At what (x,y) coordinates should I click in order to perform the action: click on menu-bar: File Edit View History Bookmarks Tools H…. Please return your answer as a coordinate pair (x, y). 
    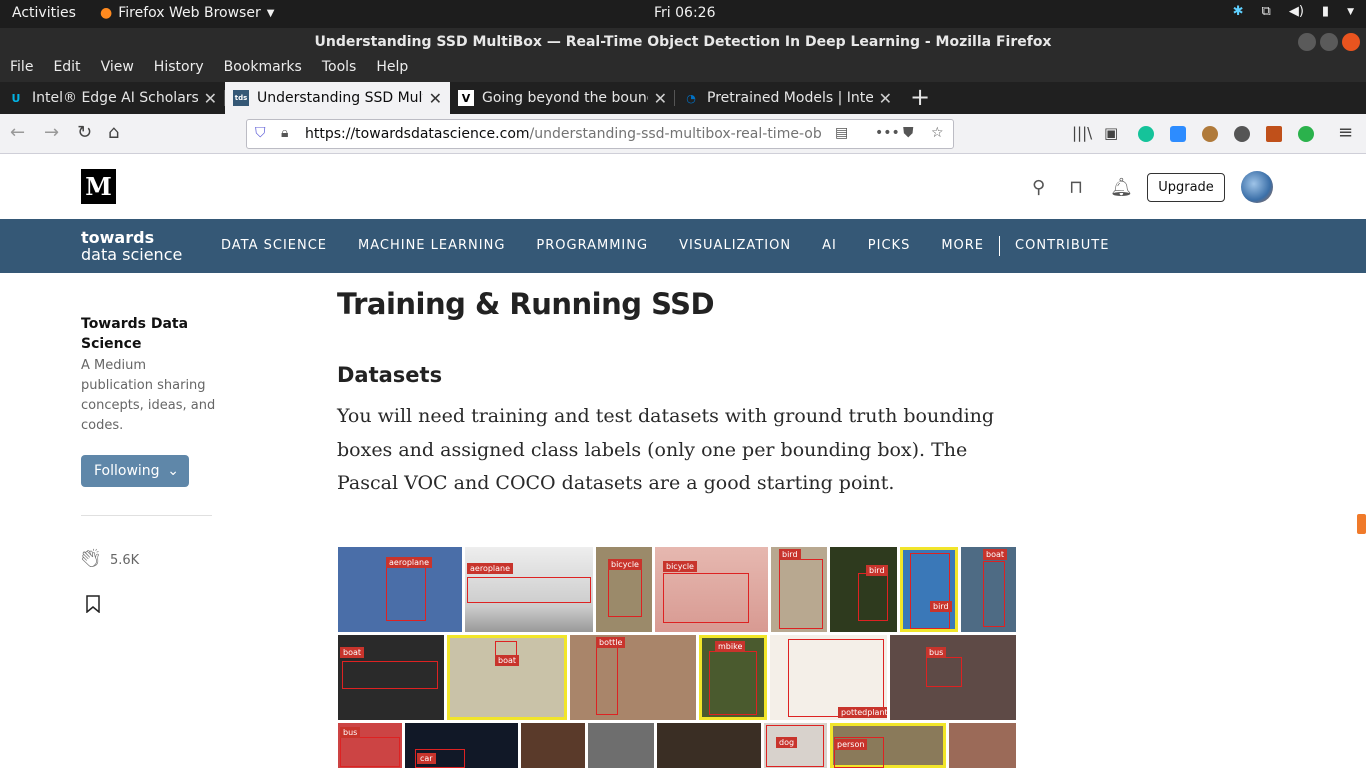
    Looking at the image, I should click on (683, 69).